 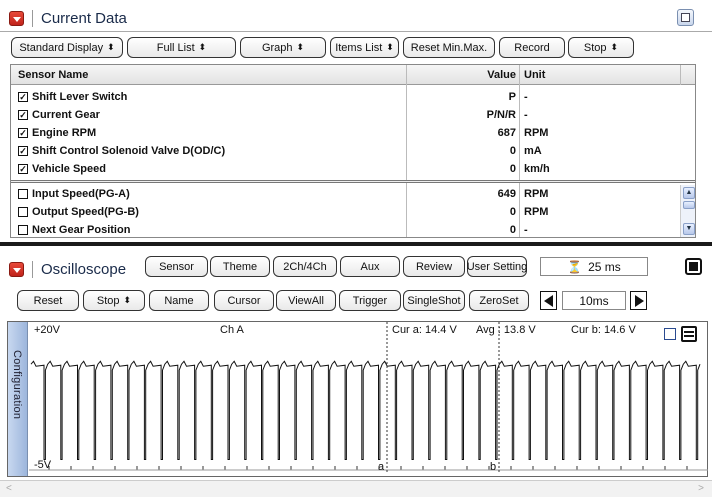 I want to click on name-button: Name, so click(x=179, y=300).